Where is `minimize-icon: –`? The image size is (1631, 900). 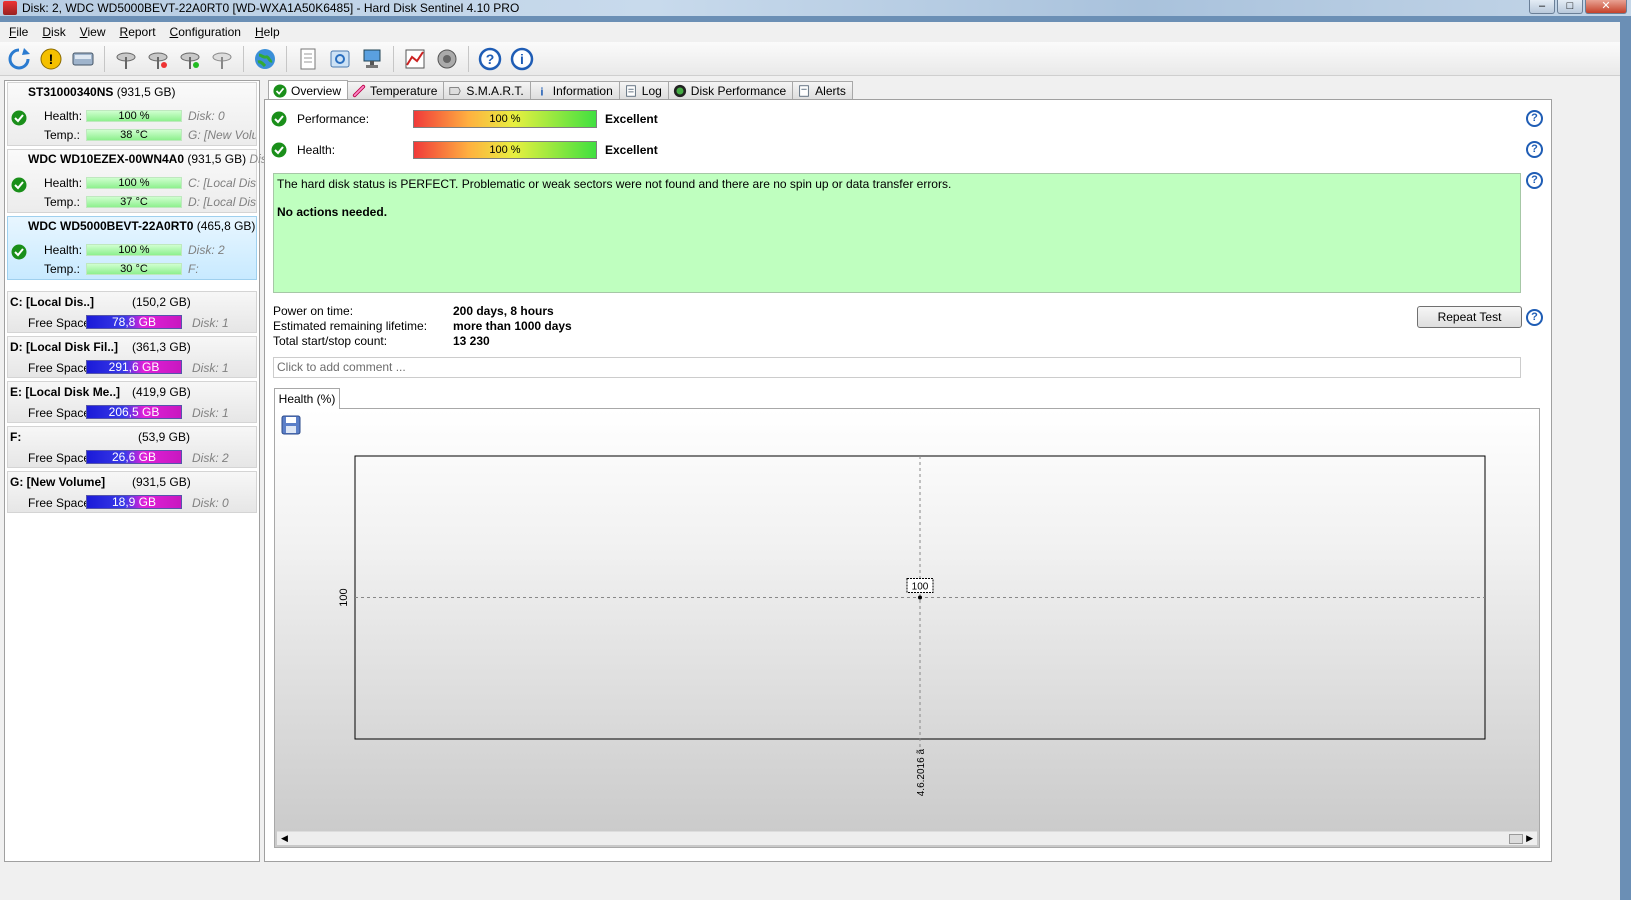
minimize-icon: – is located at coordinates (1542, 7).